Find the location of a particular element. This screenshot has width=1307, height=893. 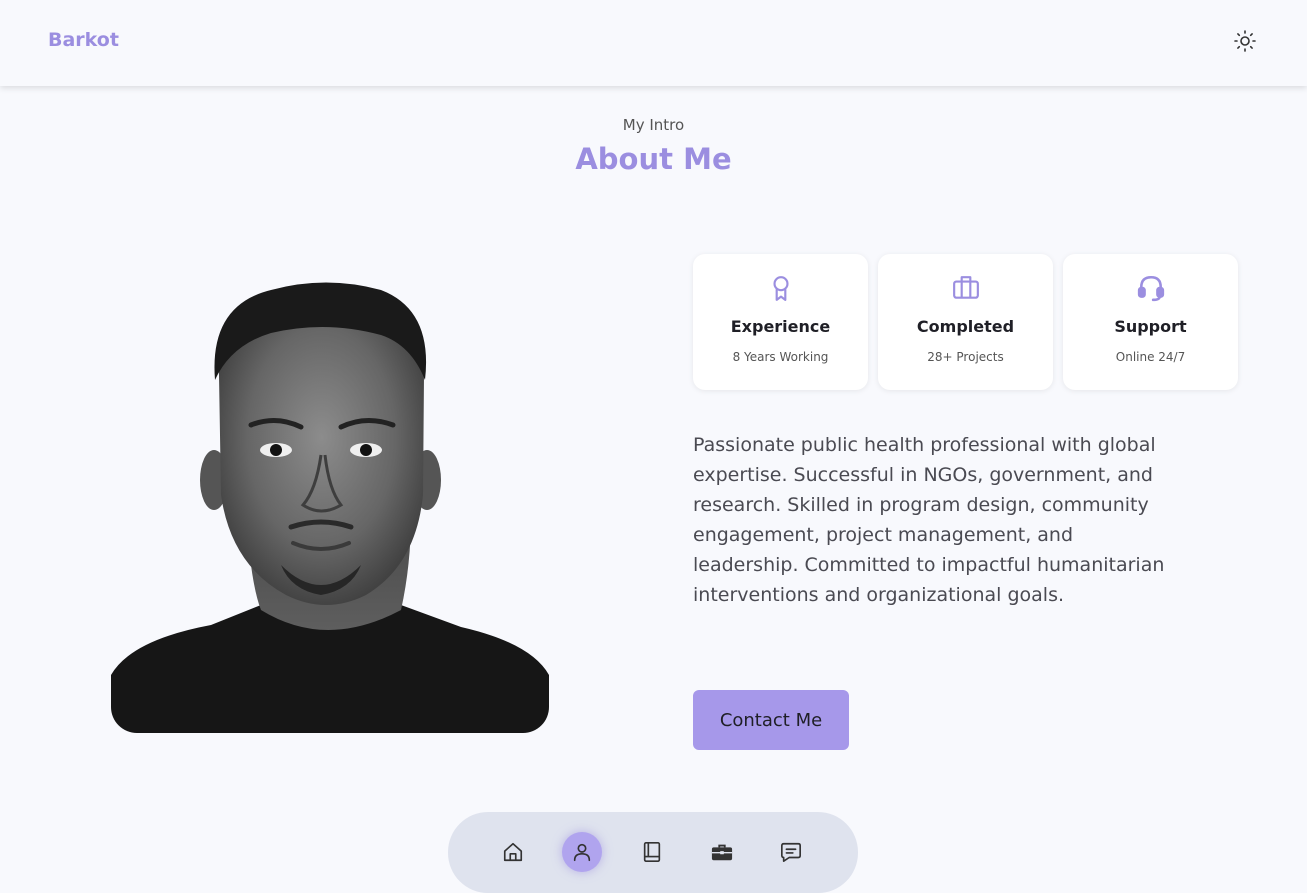

experience-card: Experience 8 Years Working is located at coordinates (780, 322).